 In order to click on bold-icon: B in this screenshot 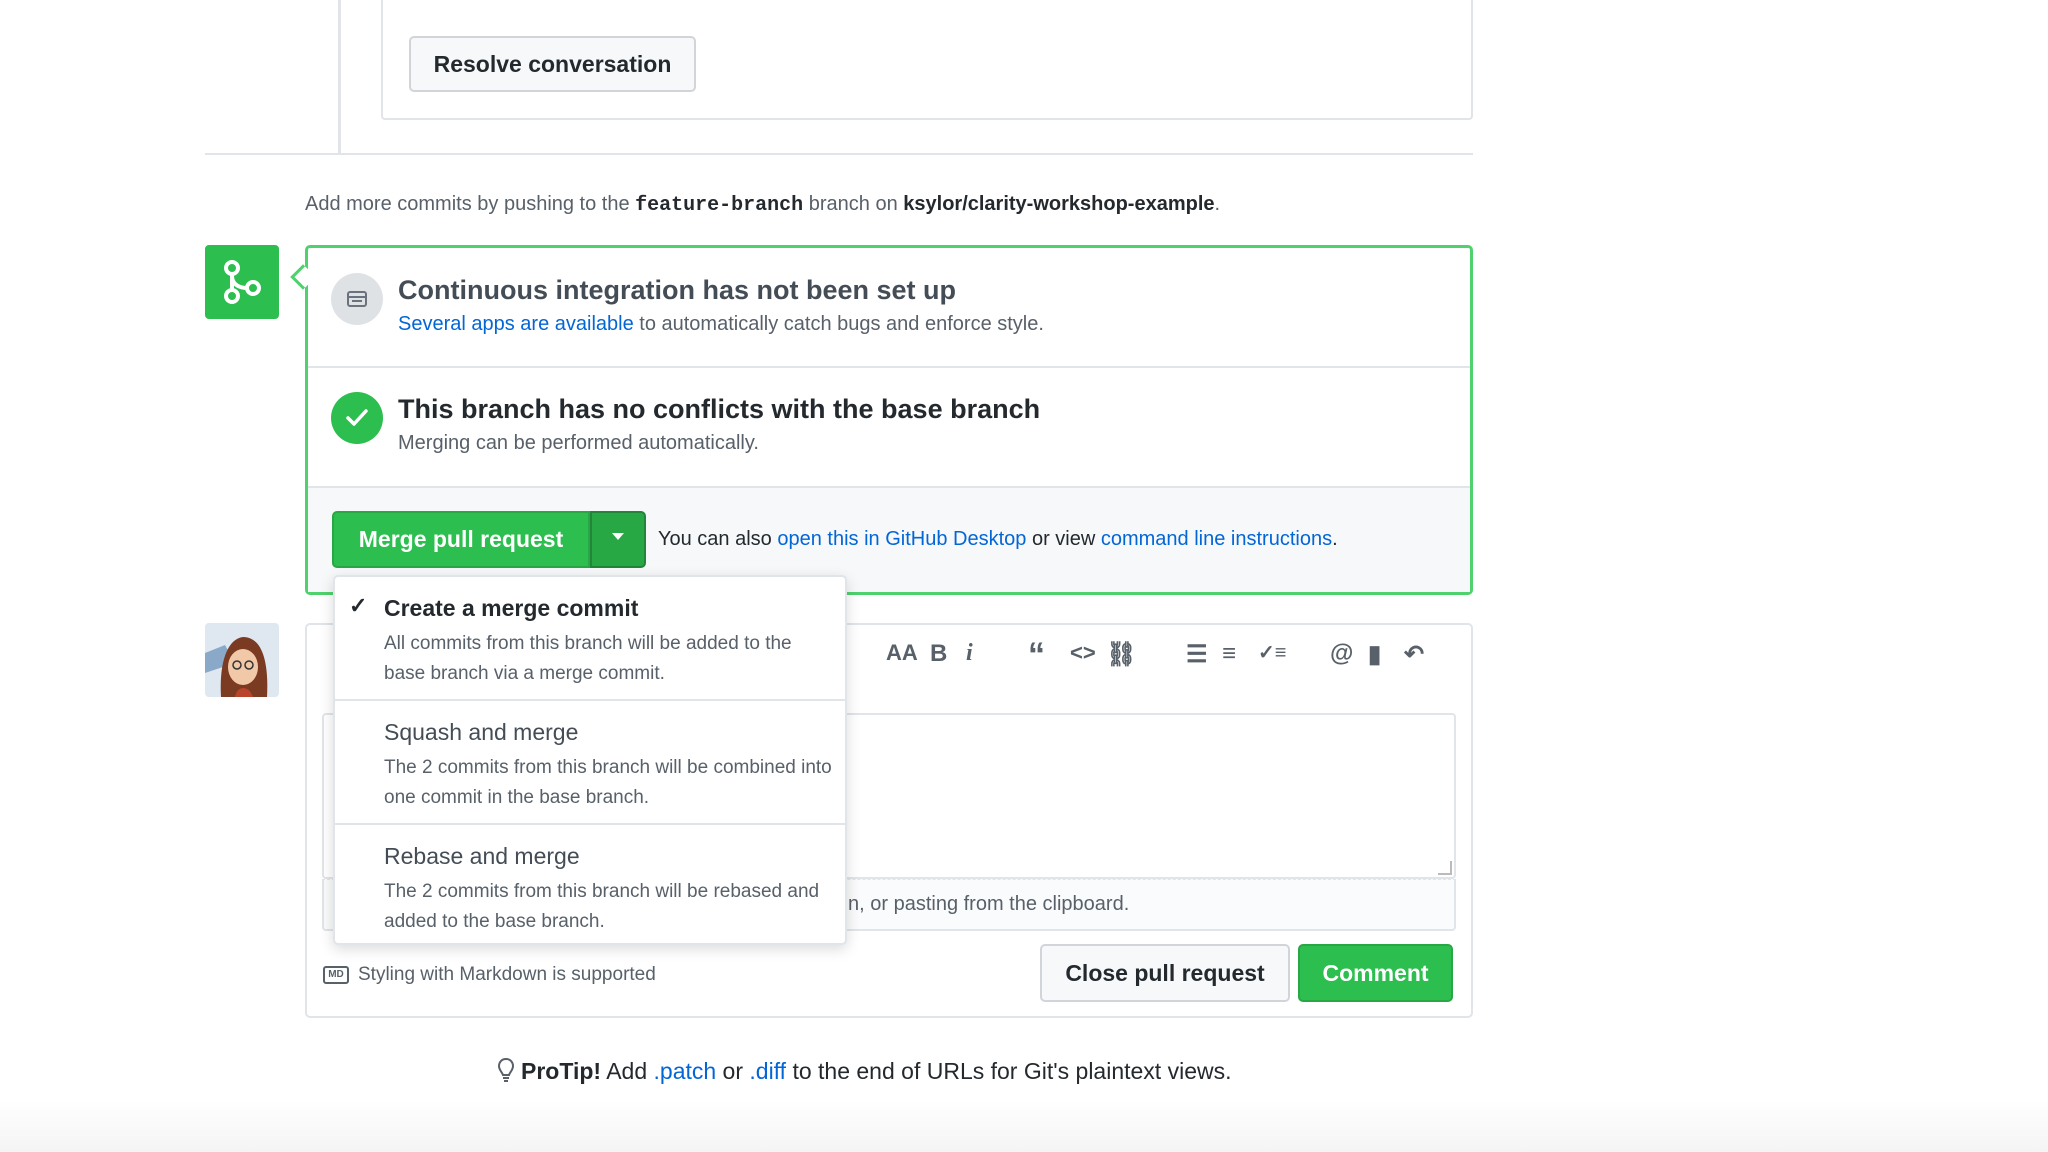, I will do `click(938, 654)`.